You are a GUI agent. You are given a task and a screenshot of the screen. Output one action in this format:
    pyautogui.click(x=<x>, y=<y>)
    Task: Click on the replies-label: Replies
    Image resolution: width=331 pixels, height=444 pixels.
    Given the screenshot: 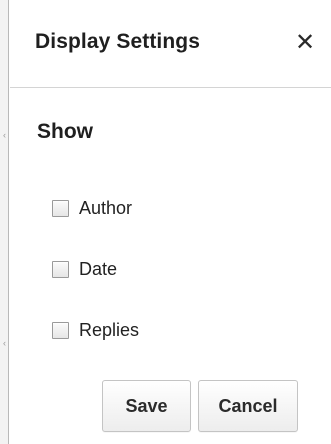 What is the action you would take?
    pyautogui.click(x=109, y=329)
    